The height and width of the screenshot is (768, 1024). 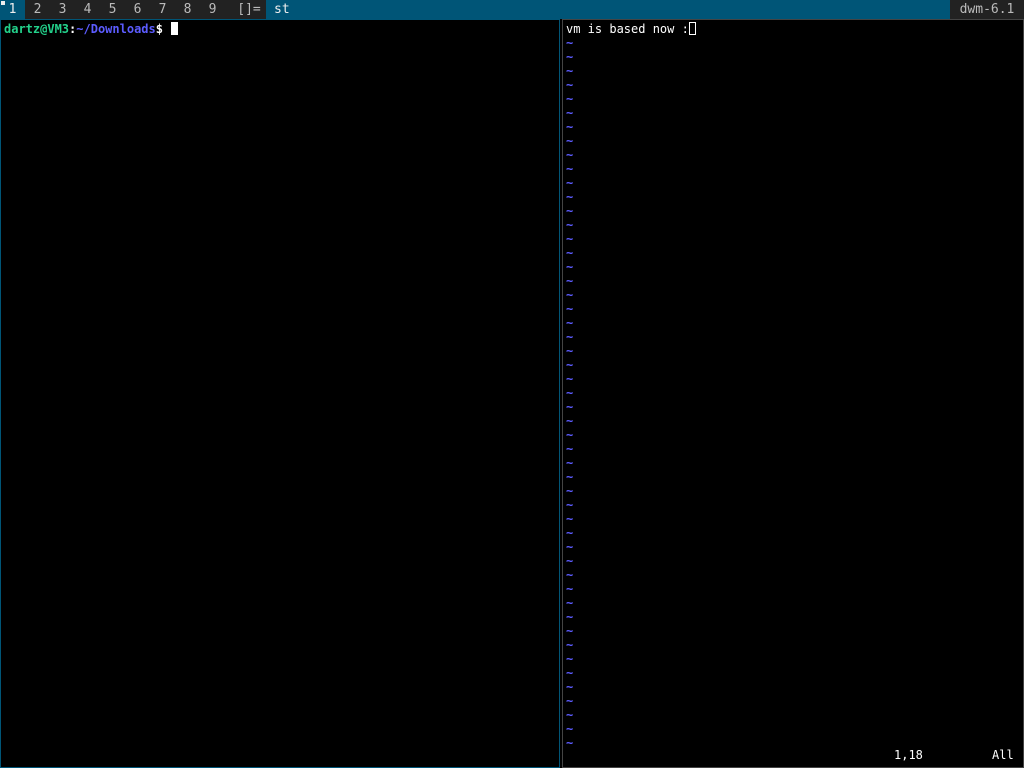 I want to click on tag-label: 4, so click(x=87, y=9).